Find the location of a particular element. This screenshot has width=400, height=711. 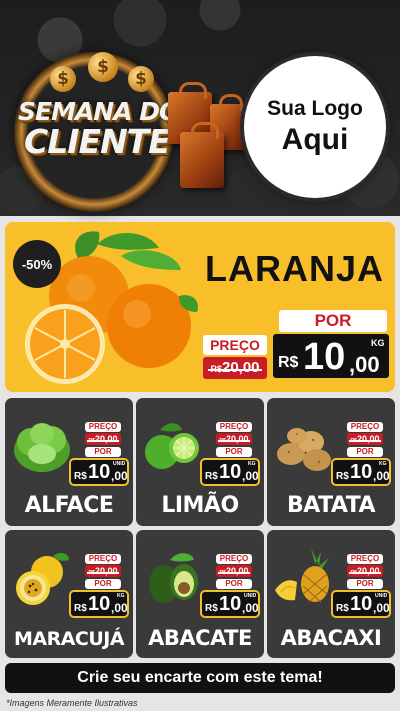

product-card: PREÇO R$20,00 POR R$ 10 ,00 KG MARACUJÁ is located at coordinates (69, 594).